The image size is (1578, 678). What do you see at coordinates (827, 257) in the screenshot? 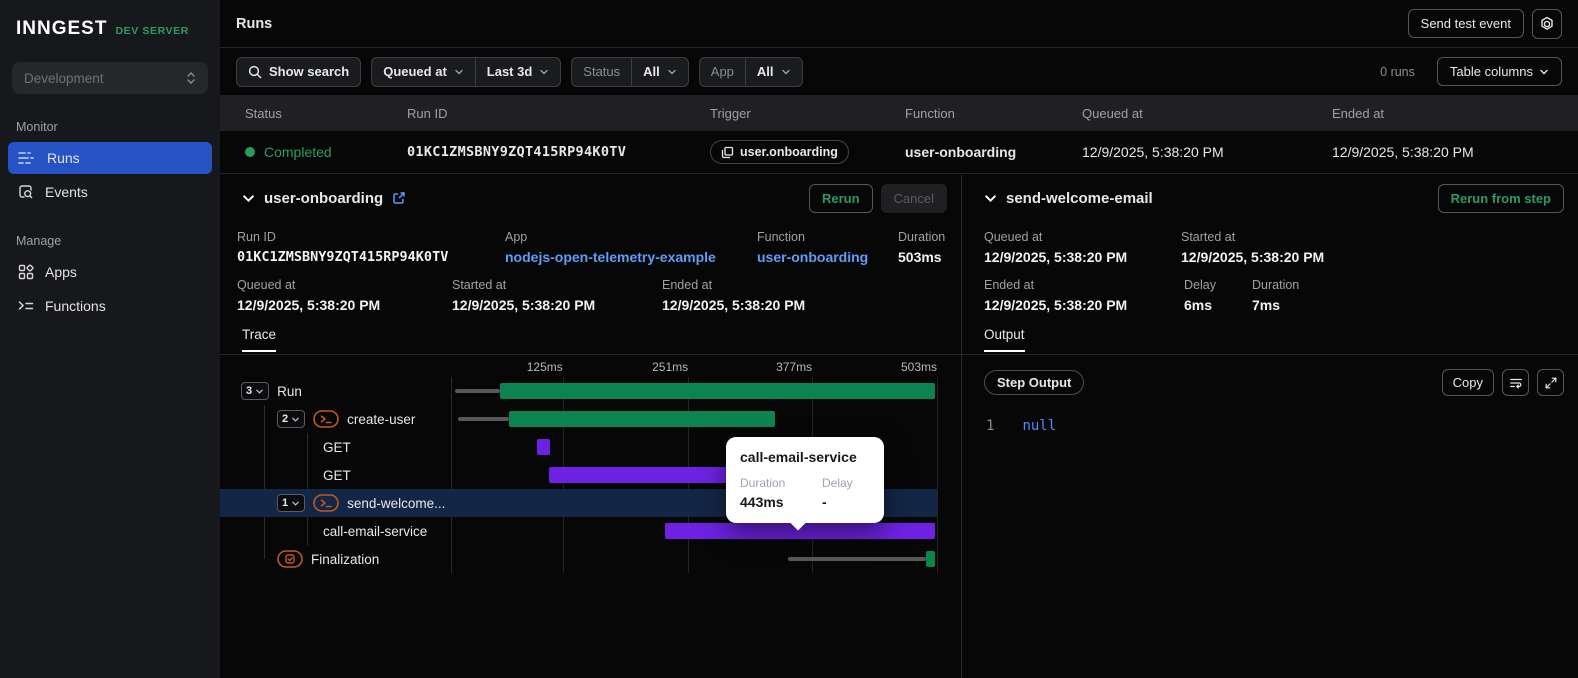
I see `function-link: user-onboarding` at bounding box center [827, 257].